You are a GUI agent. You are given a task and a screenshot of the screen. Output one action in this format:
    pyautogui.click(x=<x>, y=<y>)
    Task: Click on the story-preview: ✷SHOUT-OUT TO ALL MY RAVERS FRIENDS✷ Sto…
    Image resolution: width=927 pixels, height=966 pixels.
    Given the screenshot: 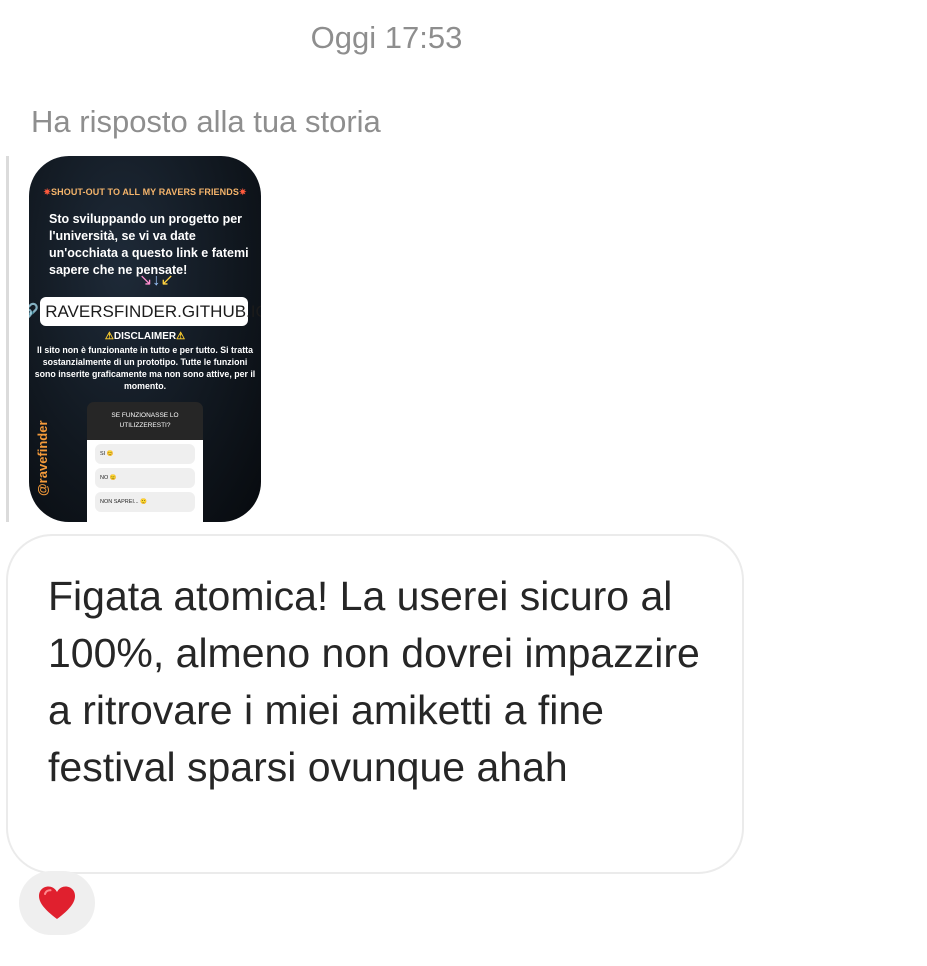 What is the action you would take?
    pyautogui.click(x=145, y=339)
    